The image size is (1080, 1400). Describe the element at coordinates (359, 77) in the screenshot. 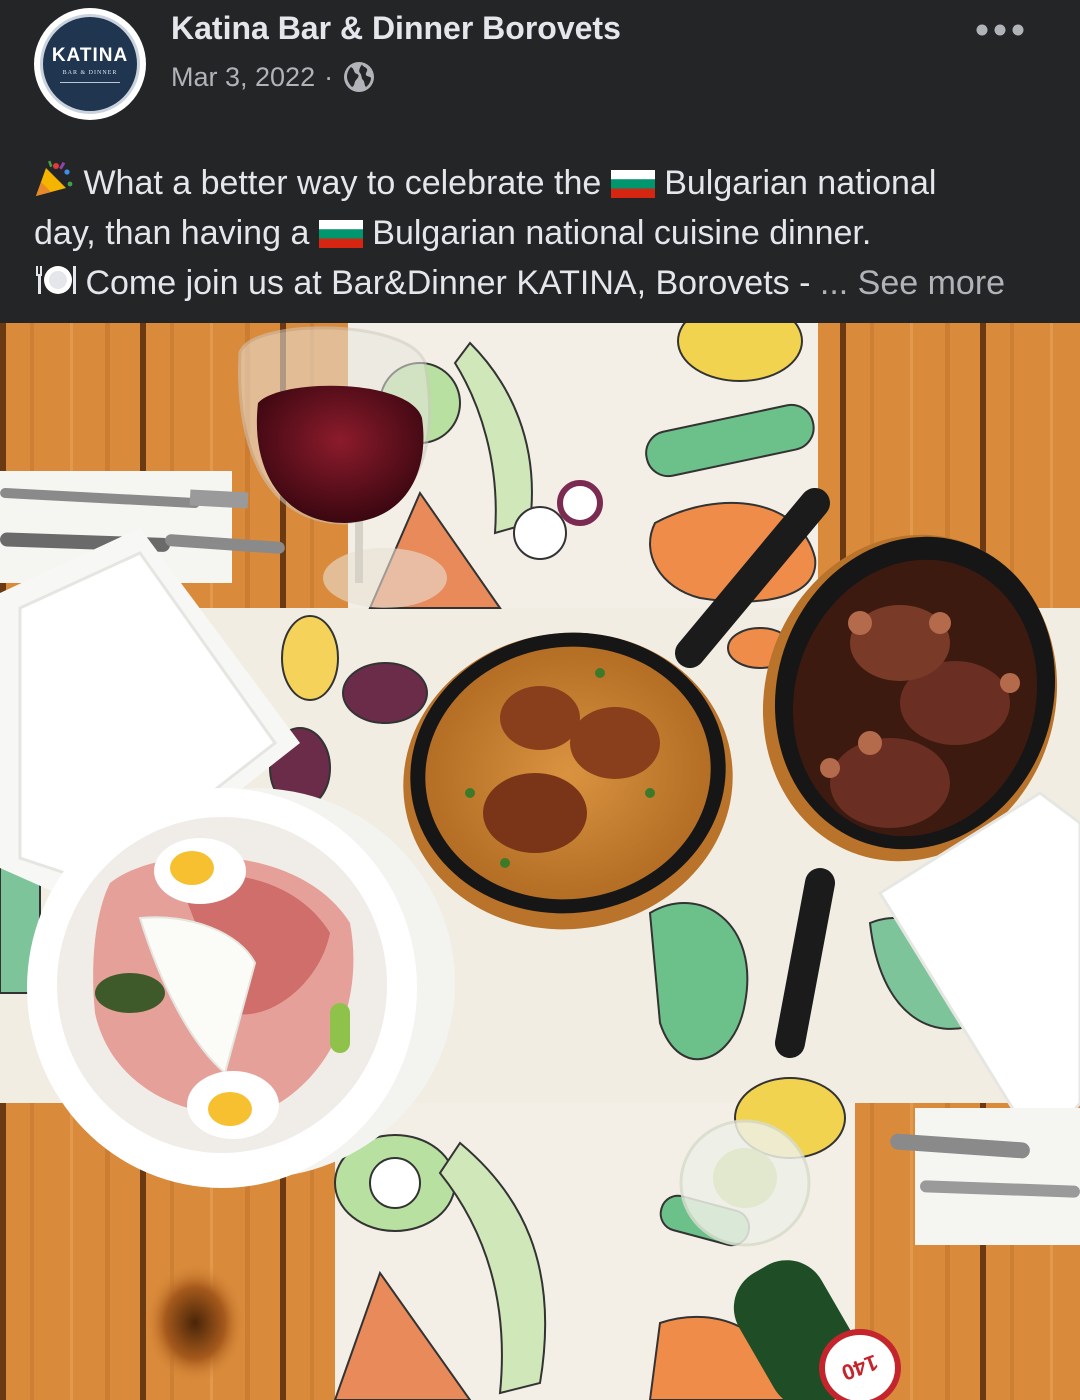

I see `globe-icon` at that location.